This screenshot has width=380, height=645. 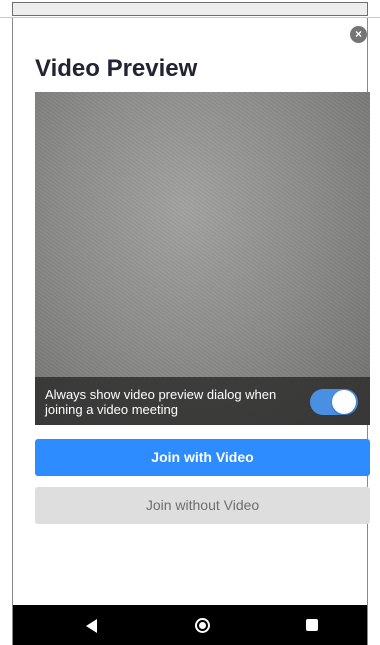 I want to click on join-with-video-button: Join with Video, so click(x=202, y=457).